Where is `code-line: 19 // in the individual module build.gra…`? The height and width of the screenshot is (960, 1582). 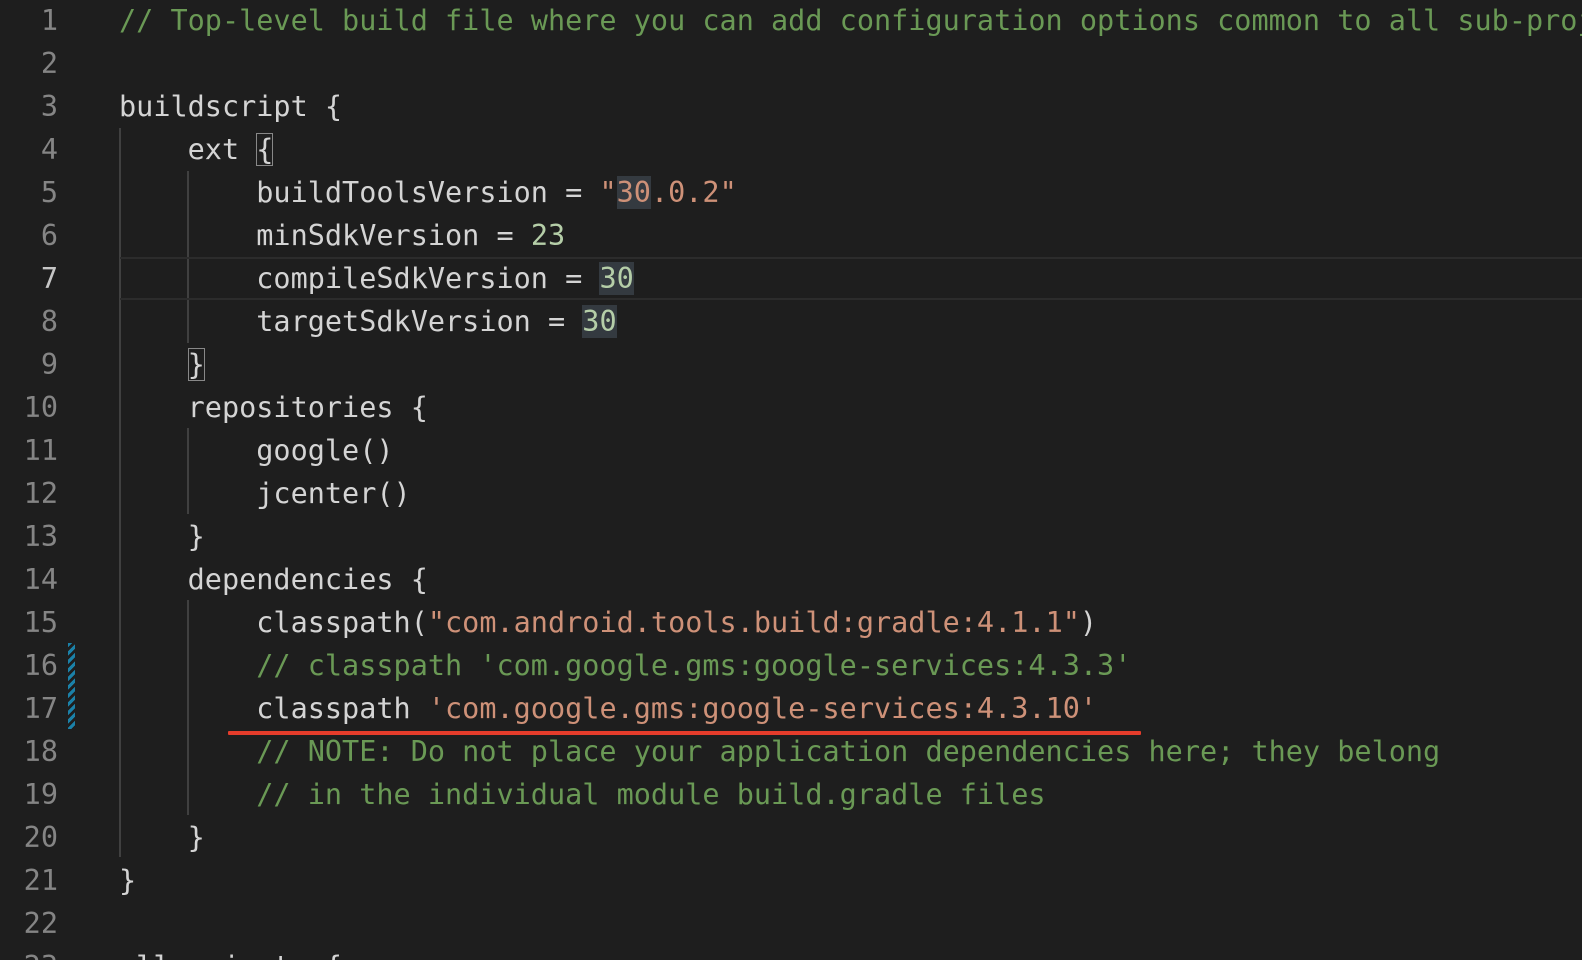 code-line: 19 // in the individual module build.gra… is located at coordinates (791, 794).